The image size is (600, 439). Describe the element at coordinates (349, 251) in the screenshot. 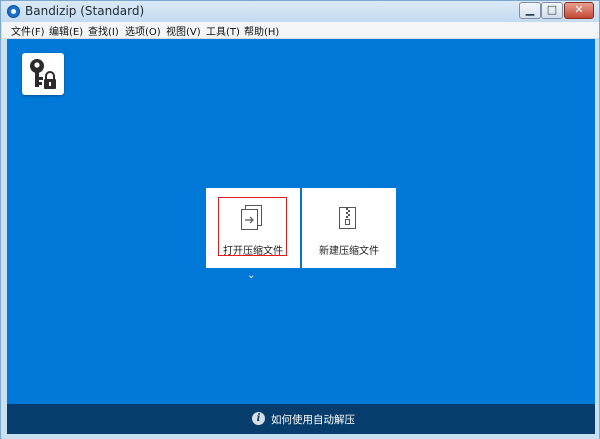

I see `new-archive-label: 新建压缩文件` at that location.